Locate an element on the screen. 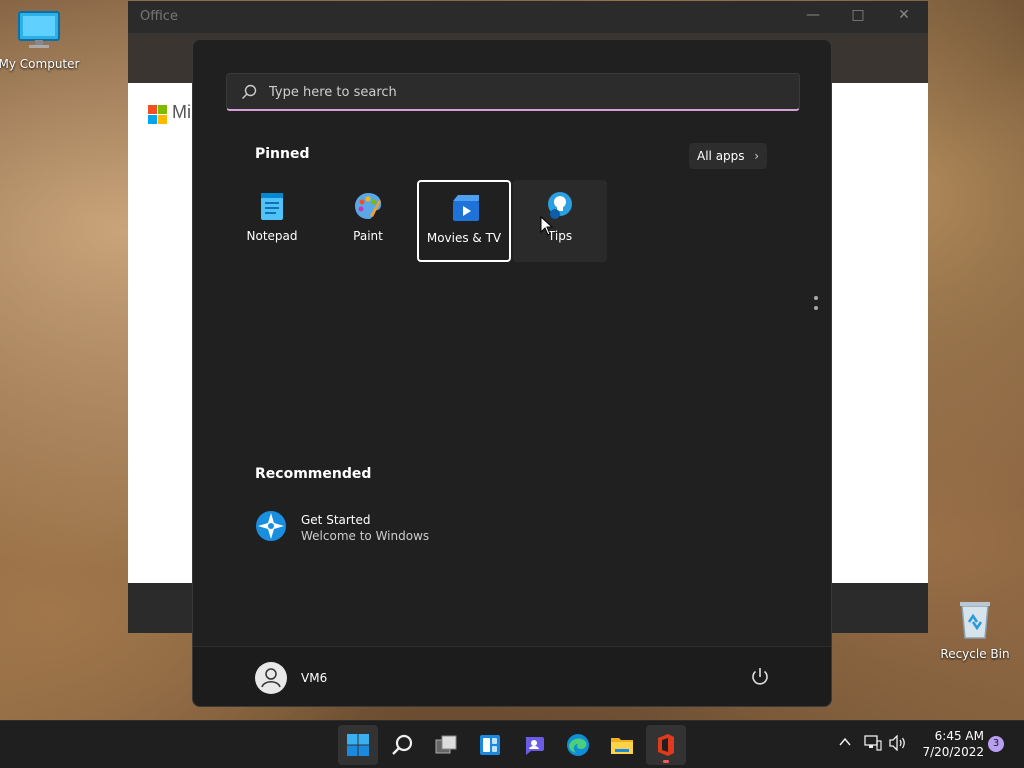  file-explorer-icon is located at coordinates (622, 746).